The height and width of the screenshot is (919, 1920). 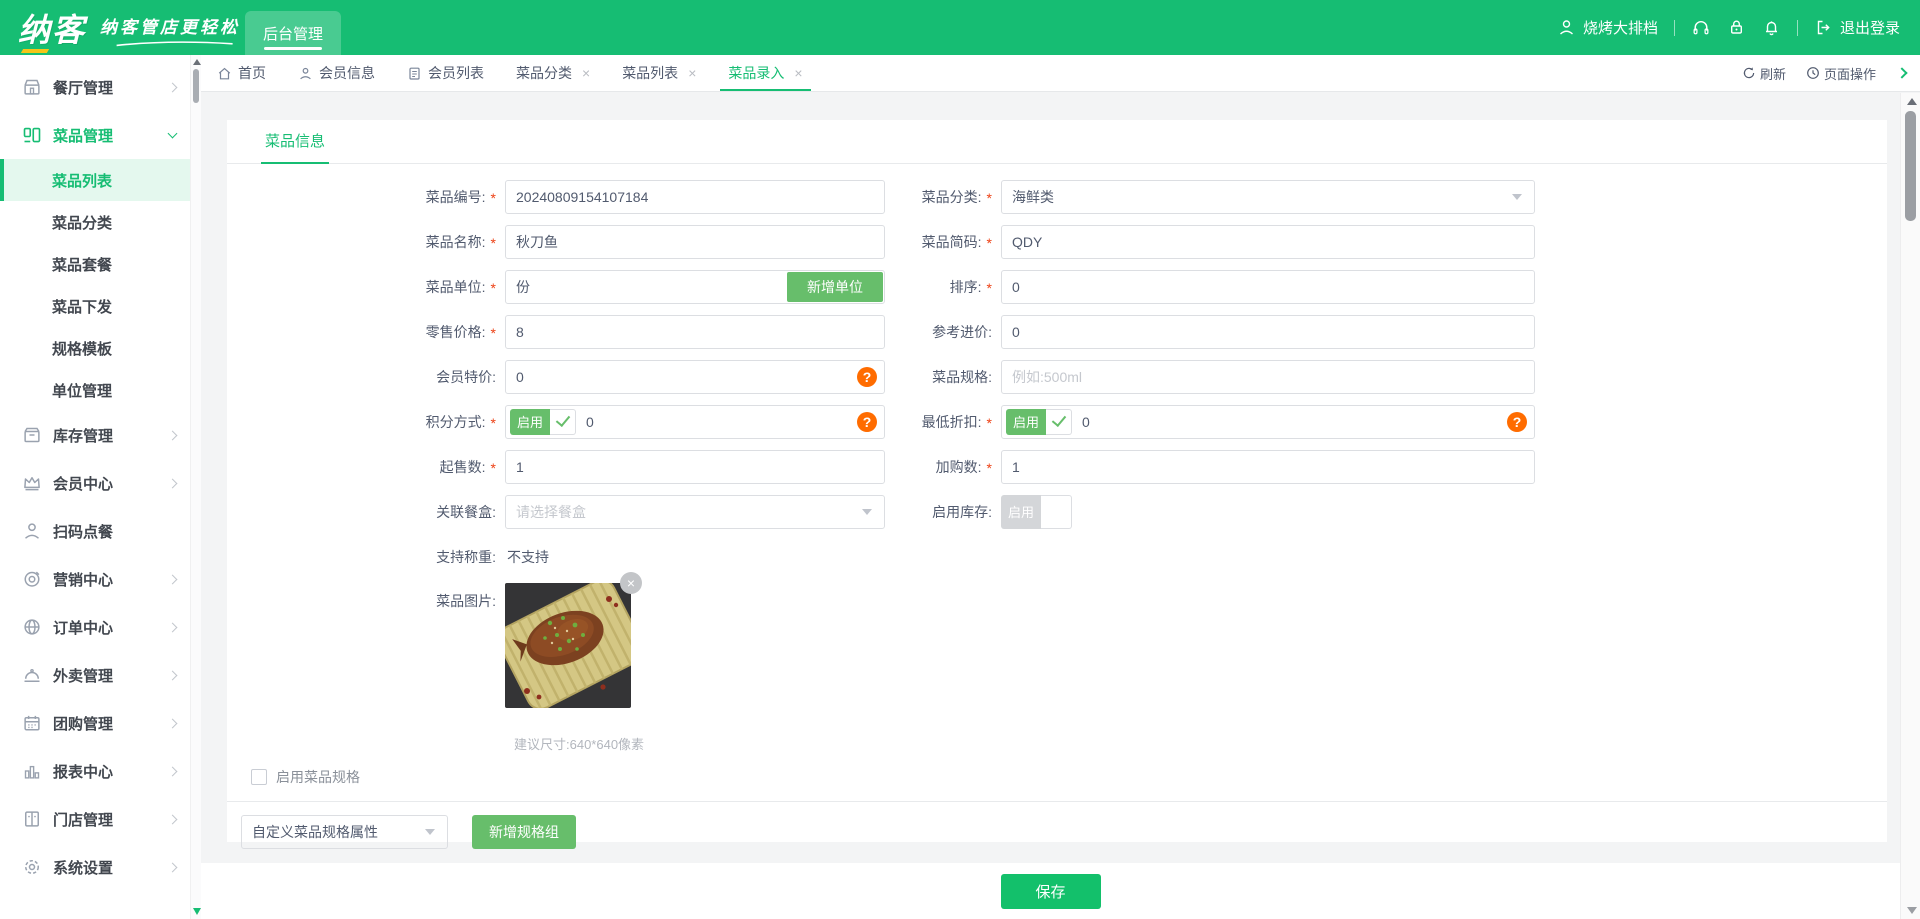 What do you see at coordinates (241, 73) in the screenshot?
I see `tab-home: 首页` at bounding box center [241, 73].